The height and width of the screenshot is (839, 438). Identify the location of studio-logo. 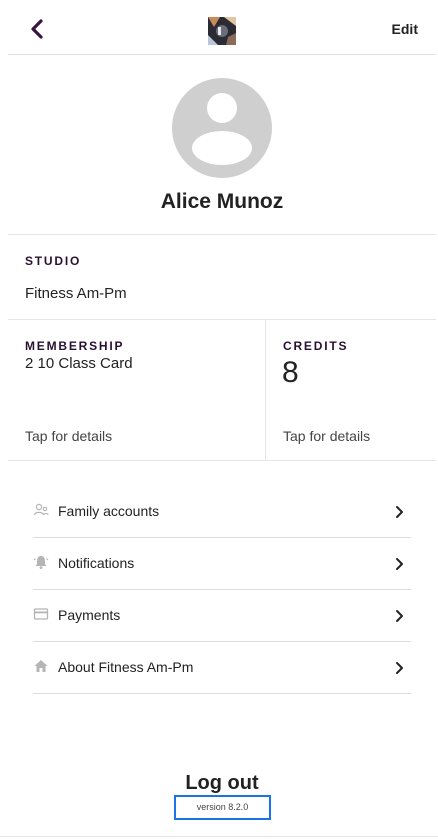
(222, 31).